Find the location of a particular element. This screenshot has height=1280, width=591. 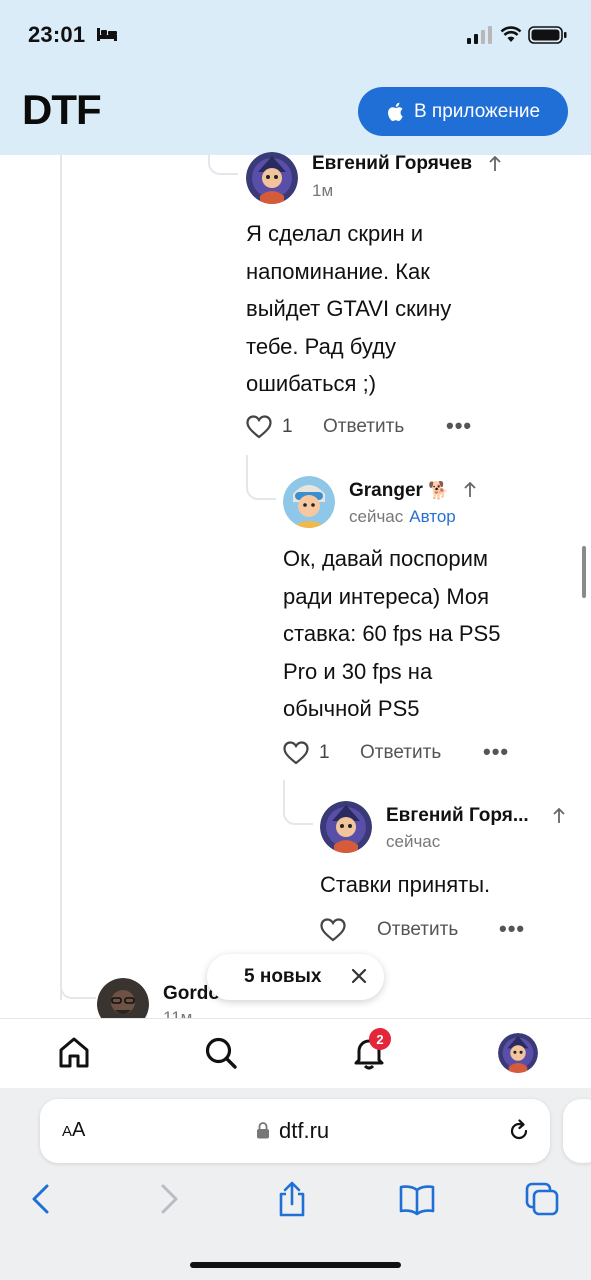

url-text: dtf.ru is located at coordinates (304, 1131).